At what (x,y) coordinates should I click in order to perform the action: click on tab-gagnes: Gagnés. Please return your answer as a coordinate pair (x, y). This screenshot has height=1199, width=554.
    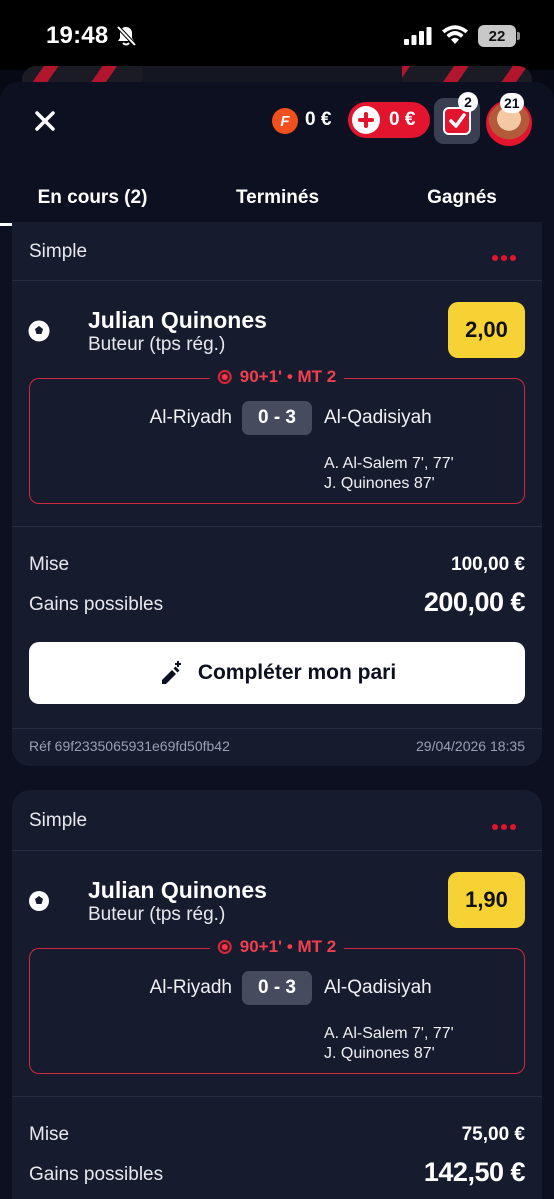
    Looking at the image, I should click on (462, 198).